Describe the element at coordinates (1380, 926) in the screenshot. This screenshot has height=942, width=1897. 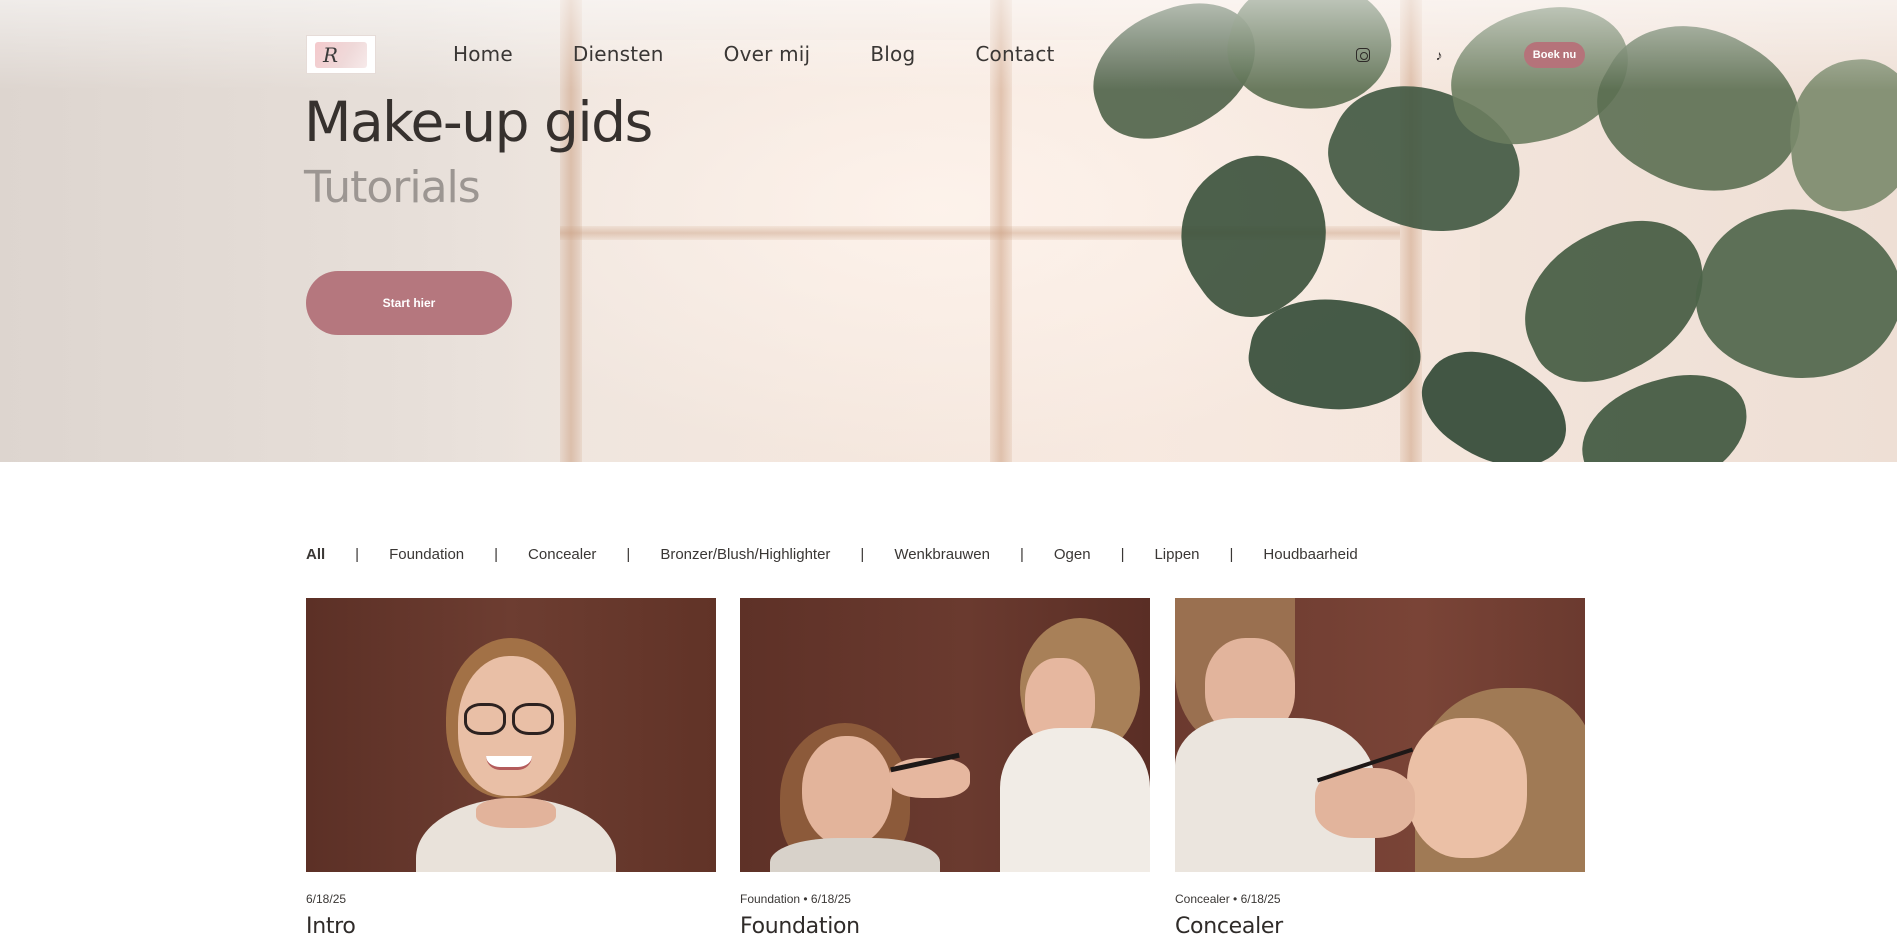
I see `post-title: Concealer` at that location.